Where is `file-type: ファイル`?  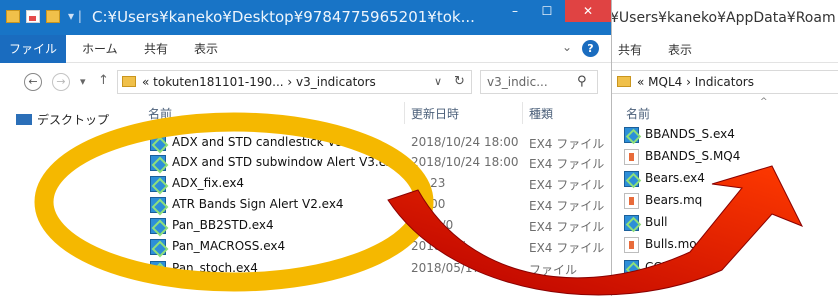
file-type: ファイル is located at coordinates (553, 270).